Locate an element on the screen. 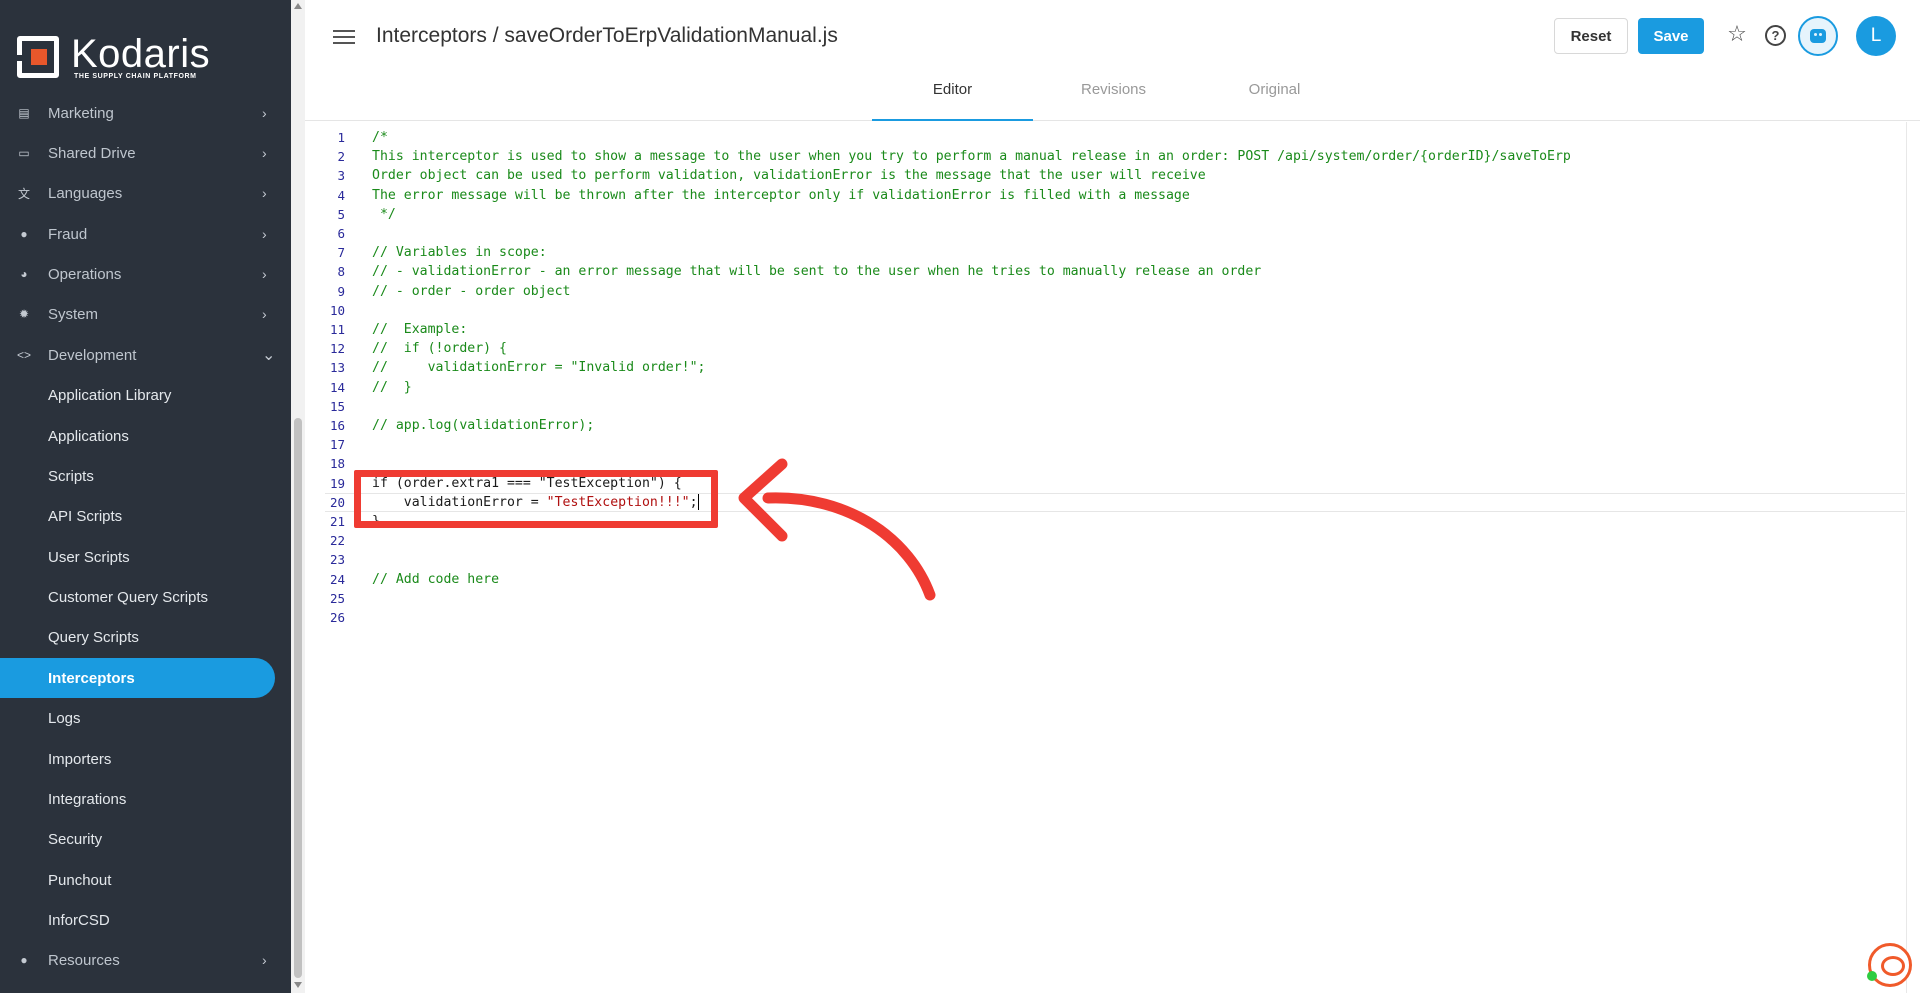  brand-tagline: THE SUPPLY CHAIN PLATFORM is located at coordinates (135, 76).